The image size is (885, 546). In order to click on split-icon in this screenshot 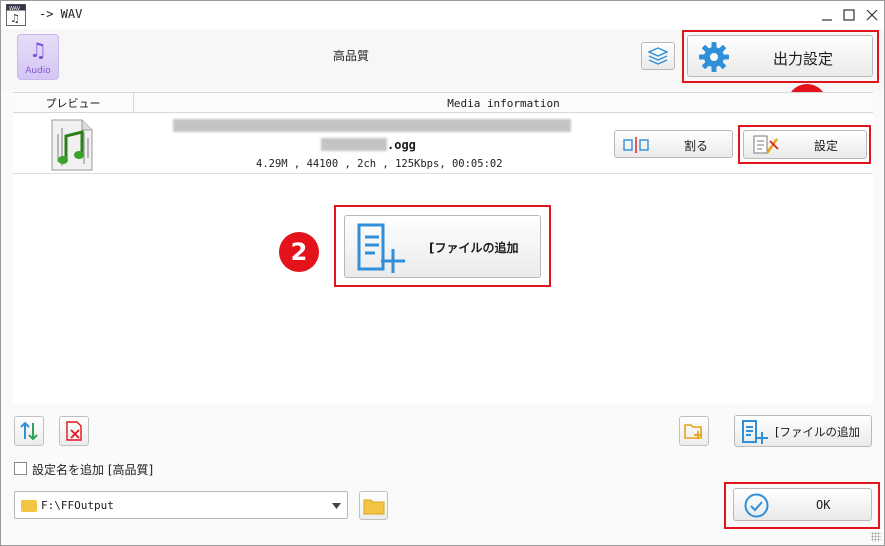, I will do `click(636, 145)`.